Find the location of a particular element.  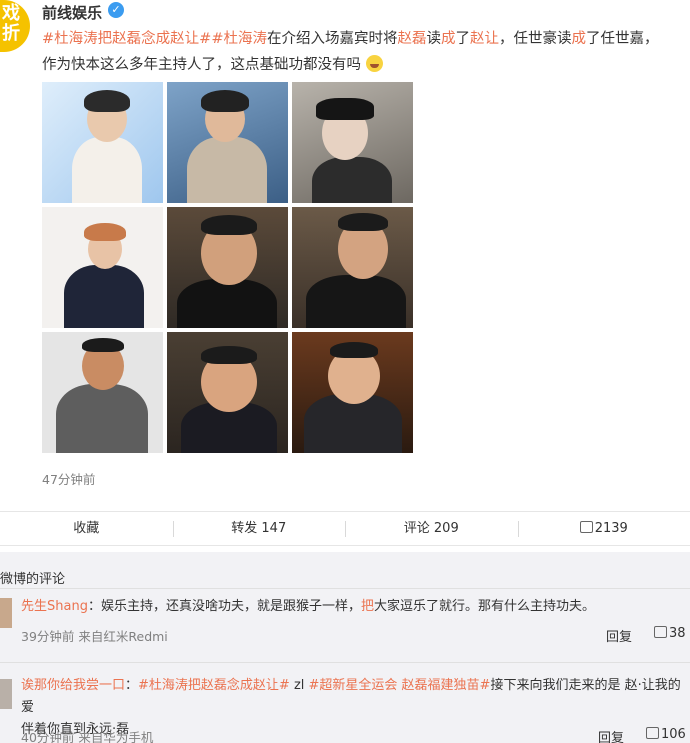

post-action-bar: 收藏 转发 147 评论 209 2139 is located at coordinates (345, 528).